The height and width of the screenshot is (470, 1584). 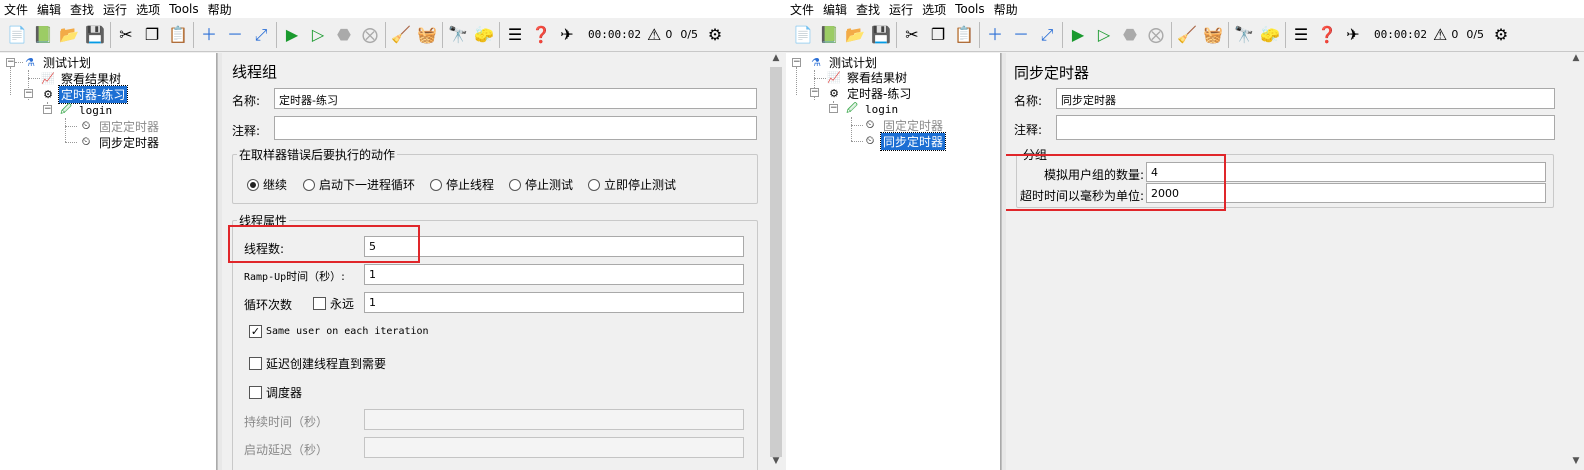 What do you see at coordinates (554, 246) in the screenshot?
I see `threads-input: 5` at bounding box center [554, 246].